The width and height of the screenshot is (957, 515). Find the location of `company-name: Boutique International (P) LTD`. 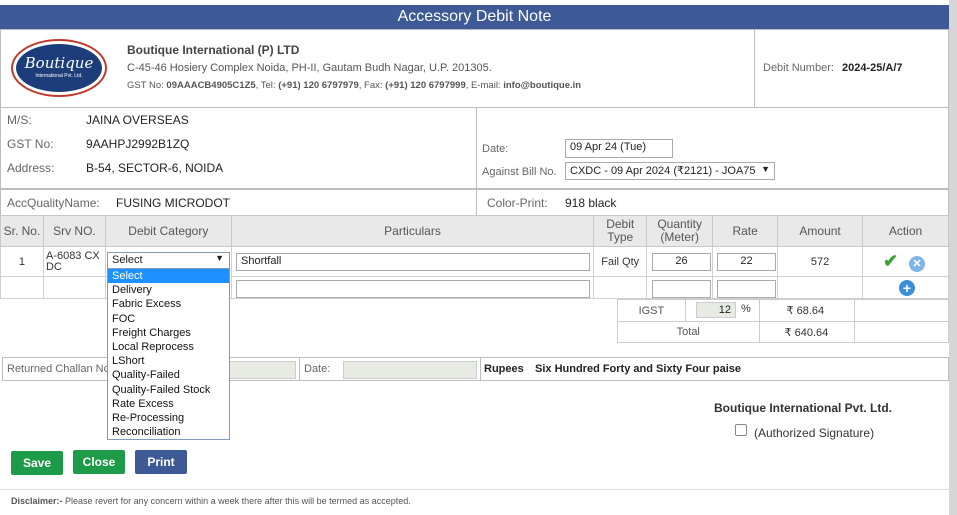

company-name: Boutique International (P) LTD is located at coordinates (213, 50).